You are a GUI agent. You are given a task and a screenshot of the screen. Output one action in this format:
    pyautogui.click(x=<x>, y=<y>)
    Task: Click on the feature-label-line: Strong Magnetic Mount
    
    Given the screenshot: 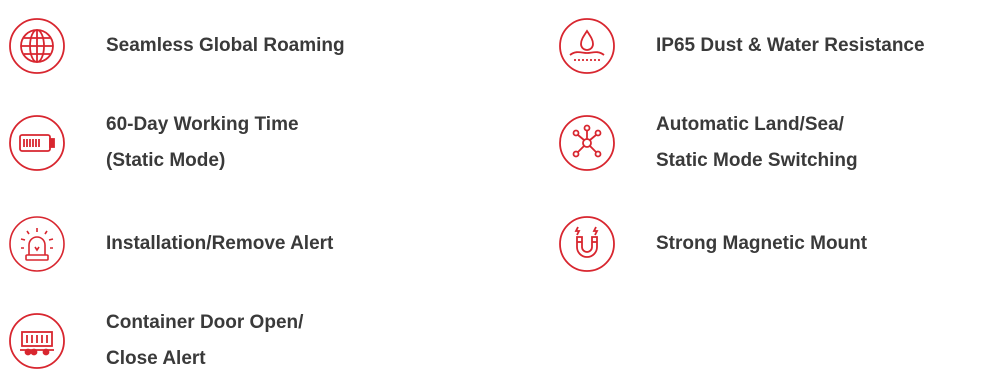 What is the action you would take?
    pyautogui.click(x=762, y=243)
    